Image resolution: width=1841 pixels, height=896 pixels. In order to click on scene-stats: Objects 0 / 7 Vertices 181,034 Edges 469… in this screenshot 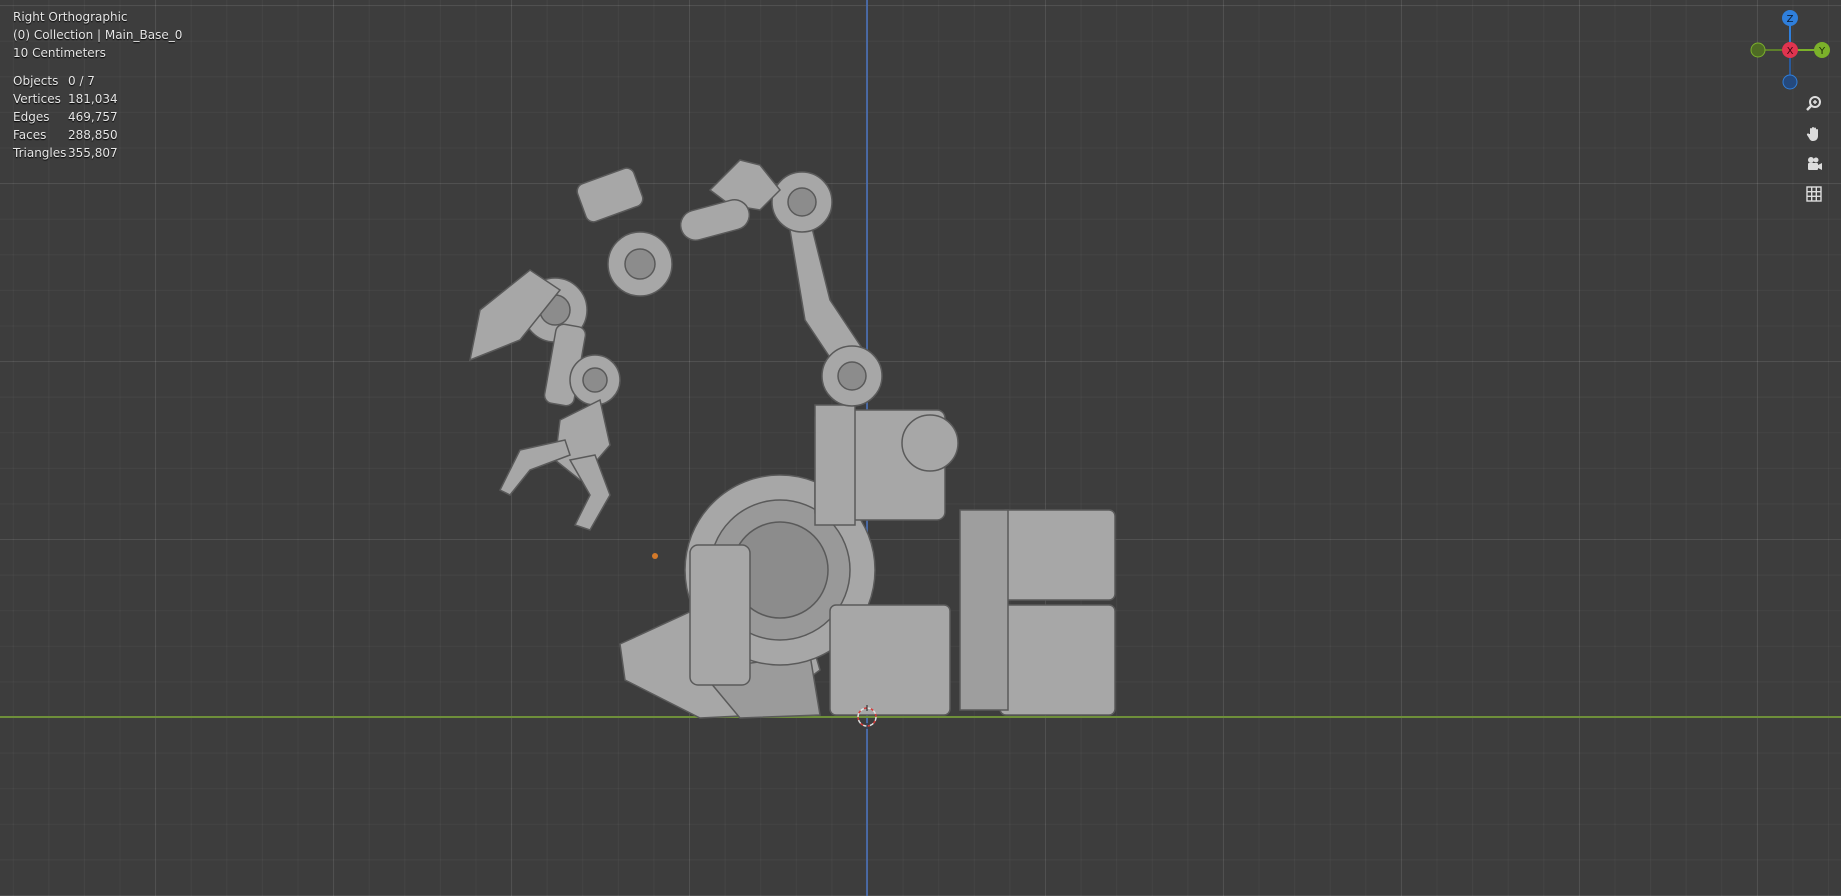, I will do `click(97, 117)`.